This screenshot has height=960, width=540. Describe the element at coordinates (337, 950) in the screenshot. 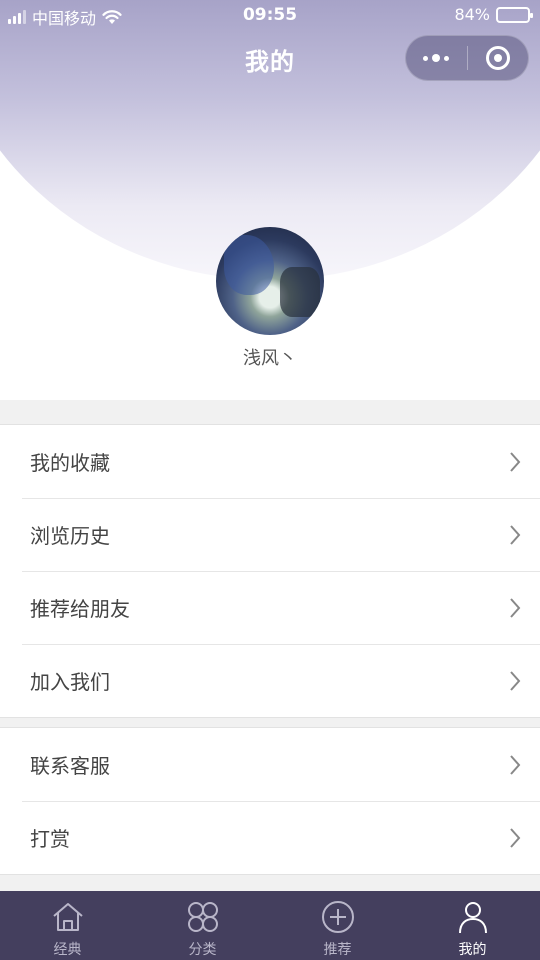

I see `tab-label: 推荐` at that location.